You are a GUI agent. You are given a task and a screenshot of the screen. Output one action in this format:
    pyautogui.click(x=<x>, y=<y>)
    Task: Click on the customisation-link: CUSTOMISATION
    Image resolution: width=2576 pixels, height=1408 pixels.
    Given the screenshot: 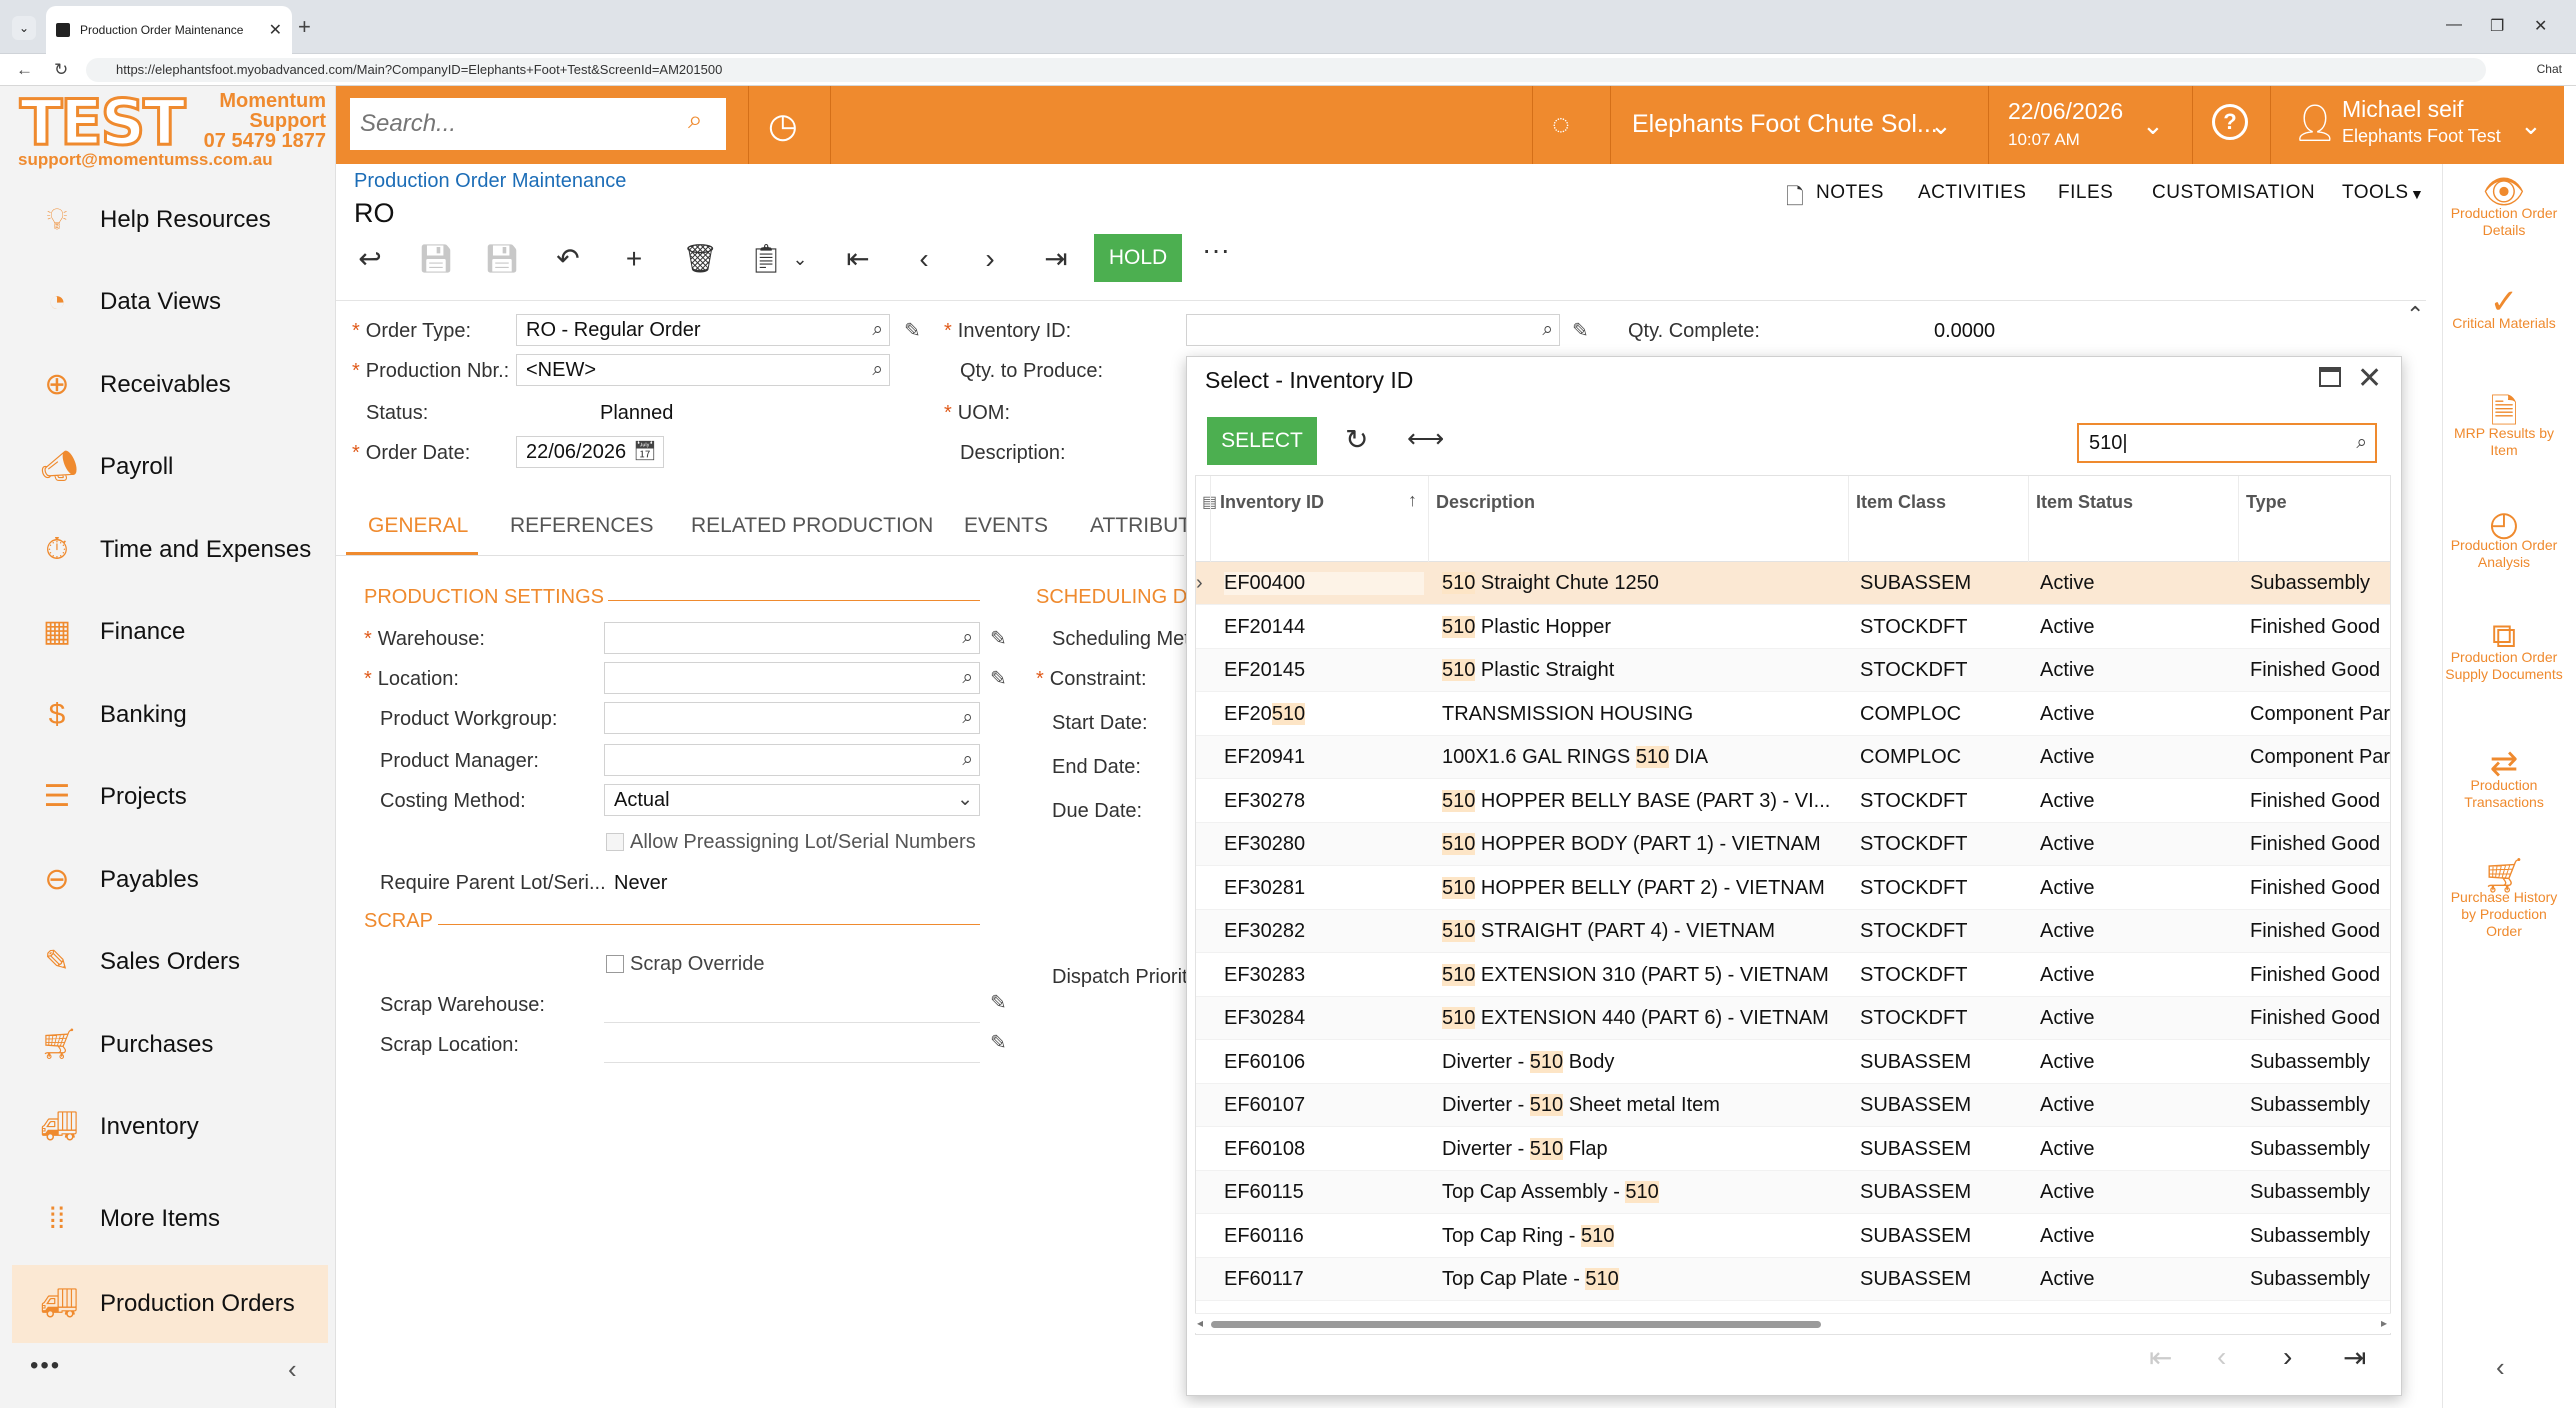 What is the action you would take?
    pyautogui.click(x=2233, y=193)
    